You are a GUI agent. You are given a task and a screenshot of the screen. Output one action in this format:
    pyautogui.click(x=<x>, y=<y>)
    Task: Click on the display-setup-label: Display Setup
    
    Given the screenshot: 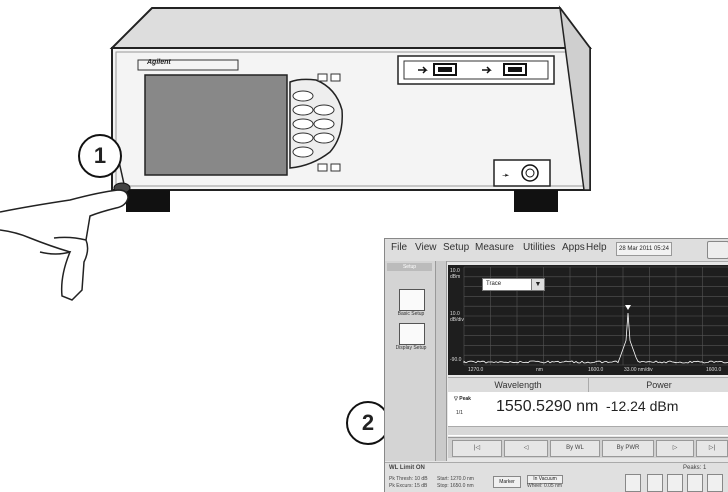 What is the action you would take?
    pyautogui.click(x=411, y=348)
    